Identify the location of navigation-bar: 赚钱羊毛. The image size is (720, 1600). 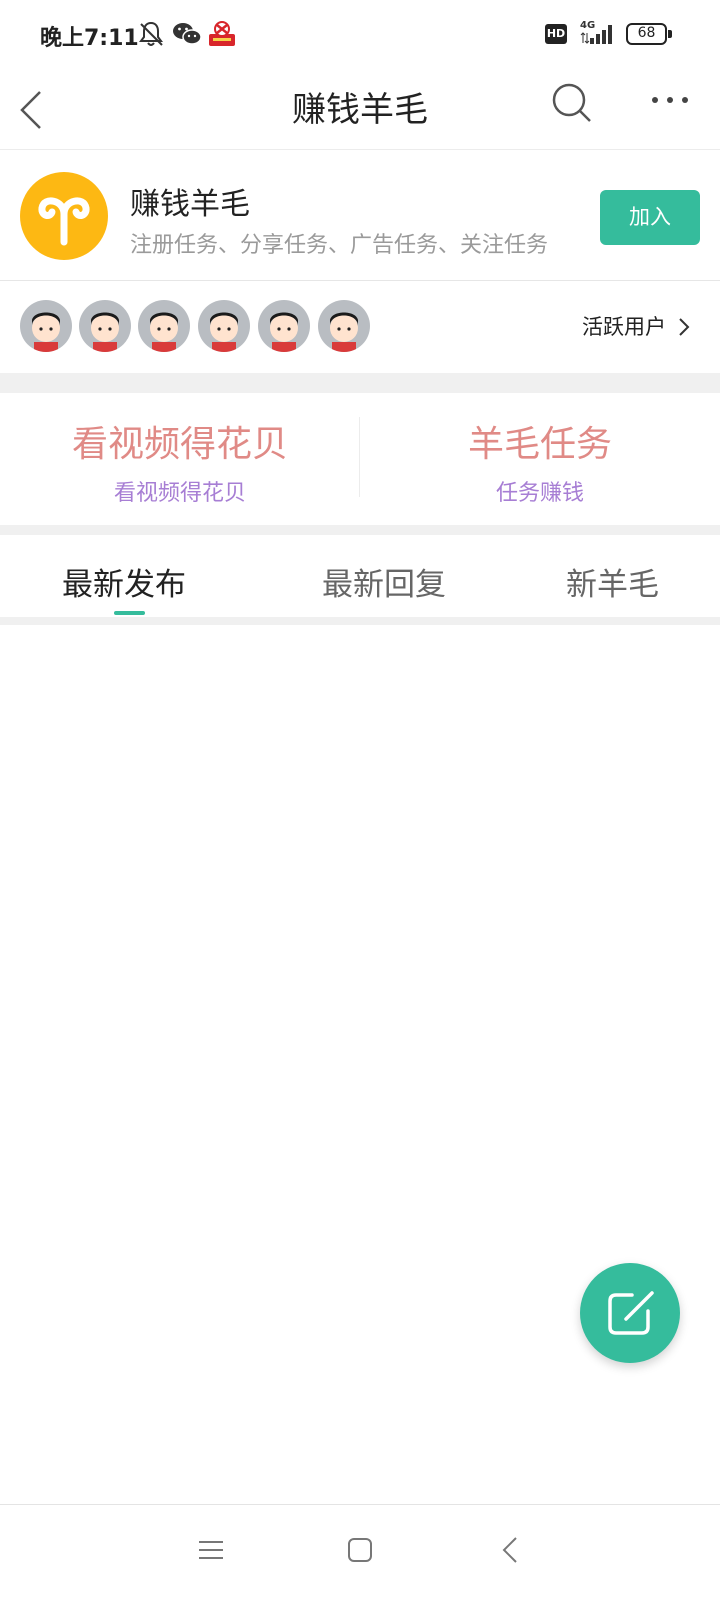
(360, 110).